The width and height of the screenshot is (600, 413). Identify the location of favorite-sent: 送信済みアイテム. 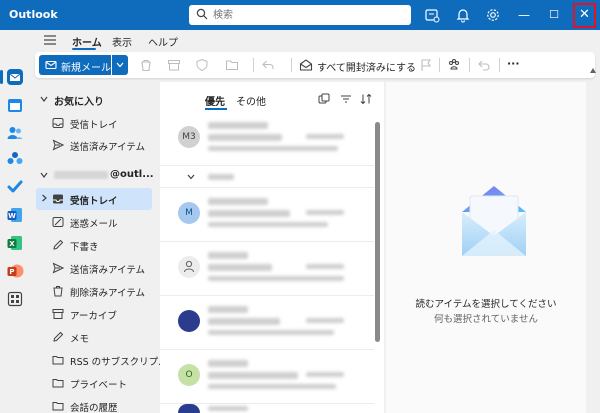
(94, 145).